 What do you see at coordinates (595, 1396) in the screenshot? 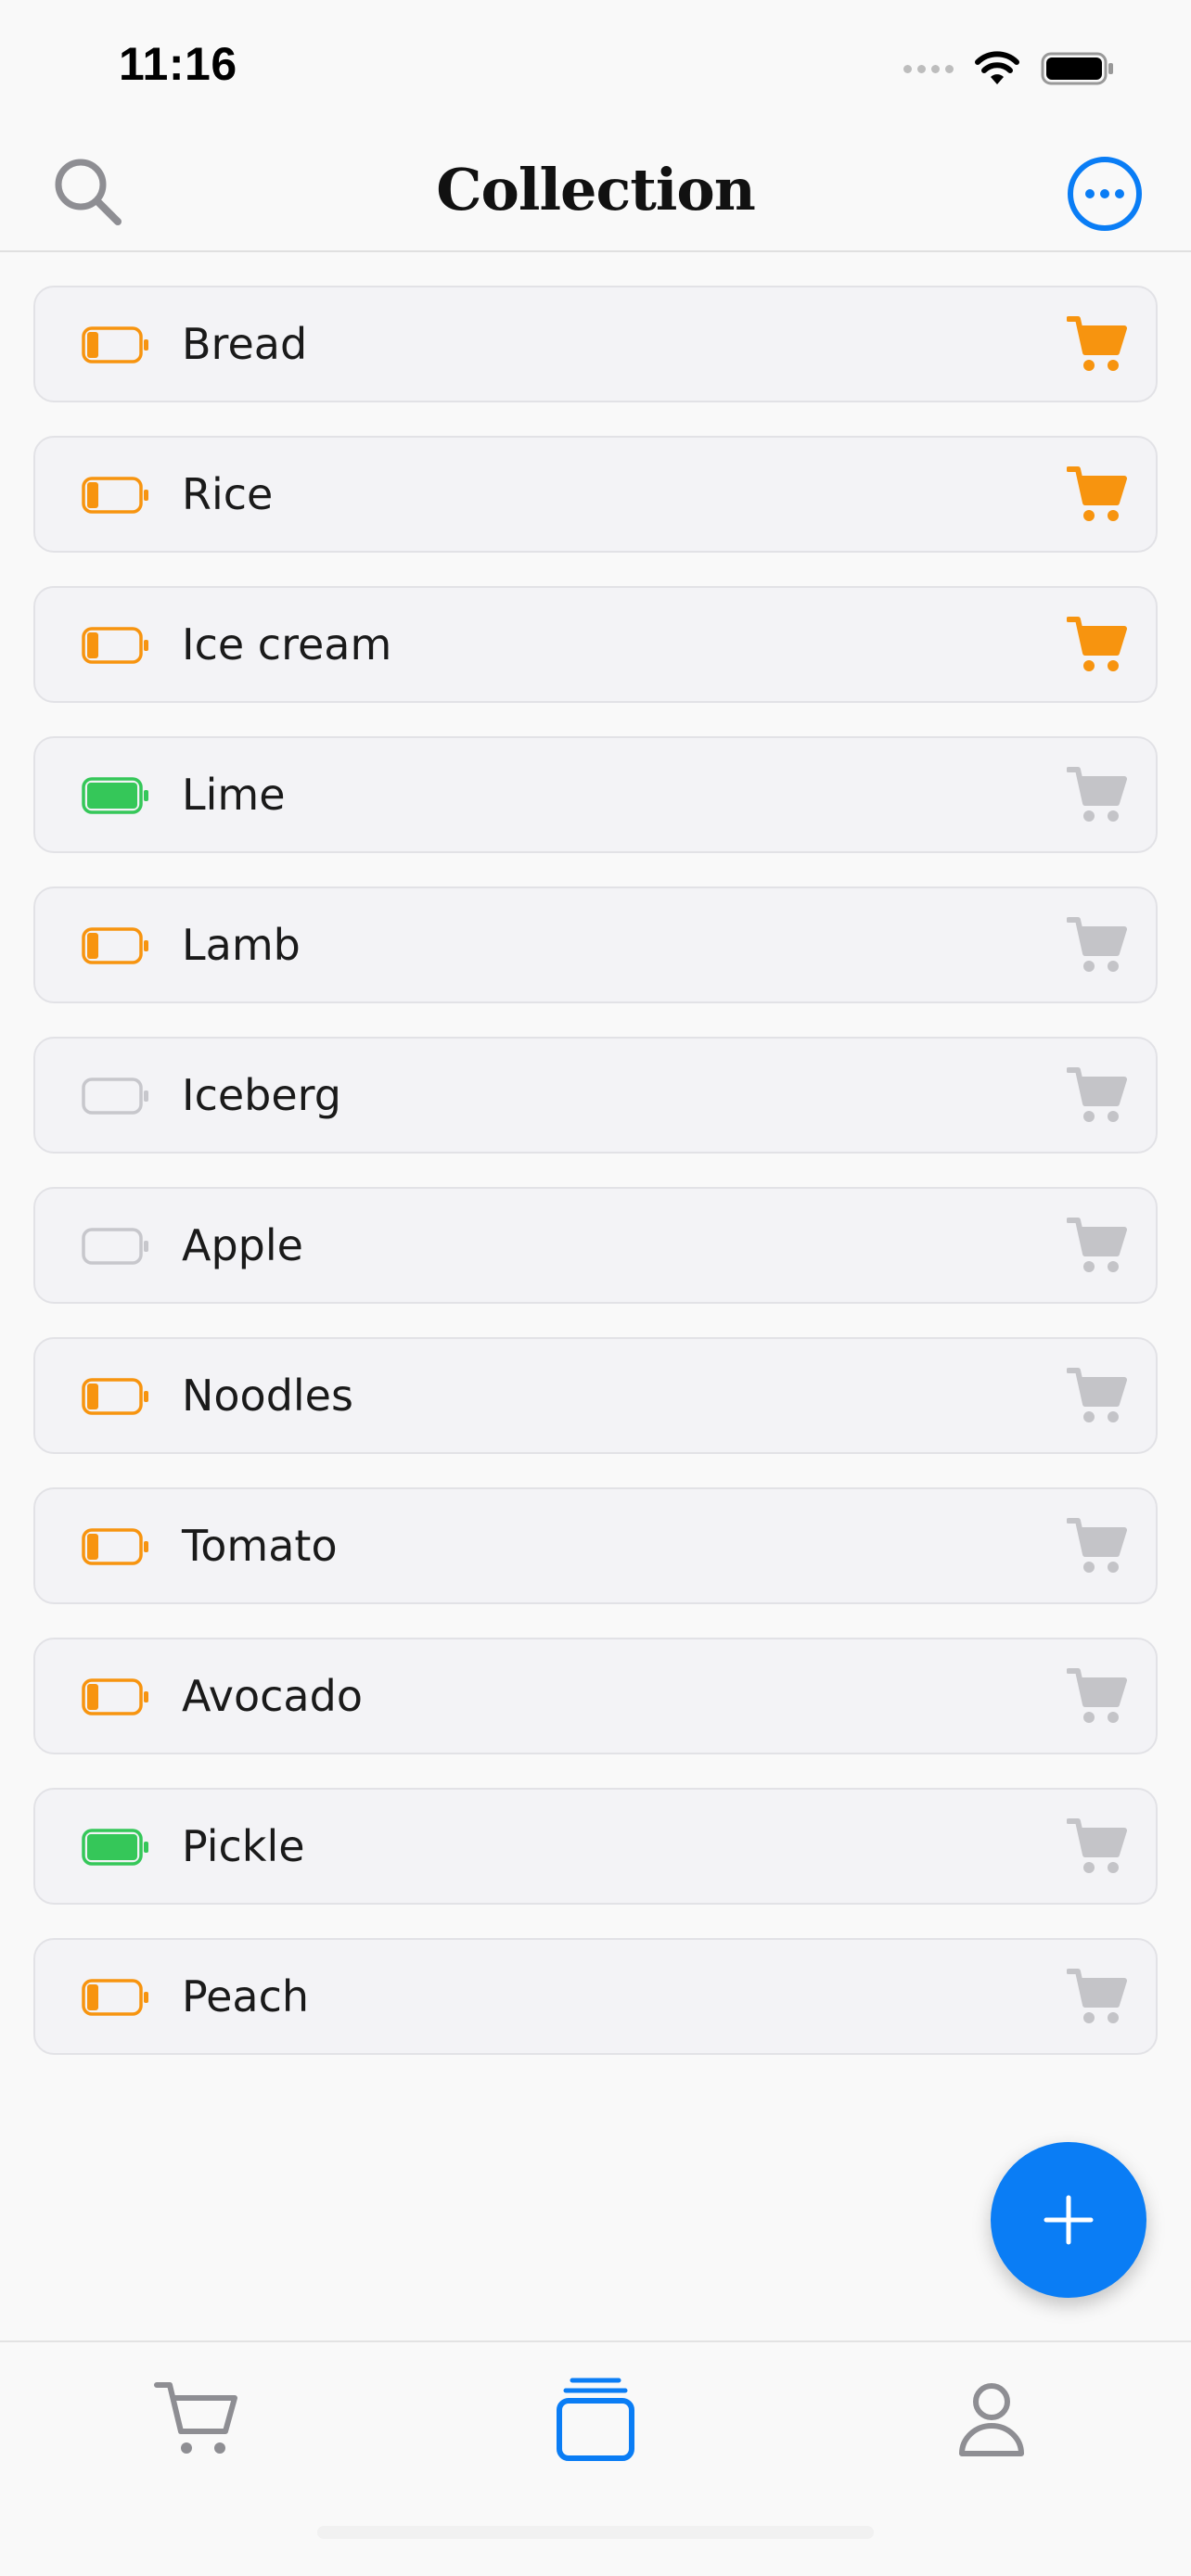
I see `list-item: Noodles` at bounding box center [595, 1396].